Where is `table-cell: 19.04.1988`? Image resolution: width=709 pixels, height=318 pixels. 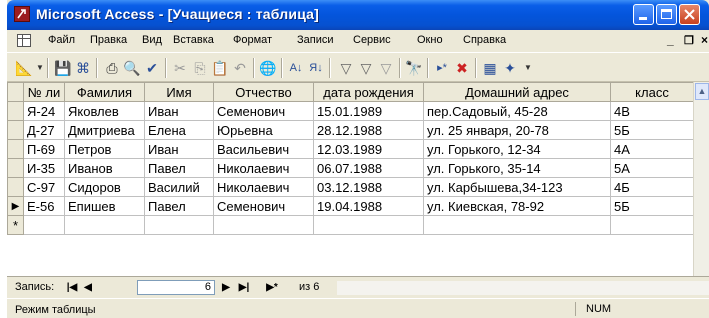
table-cell: 19.04.1988 is located at coordinates (368, 206).